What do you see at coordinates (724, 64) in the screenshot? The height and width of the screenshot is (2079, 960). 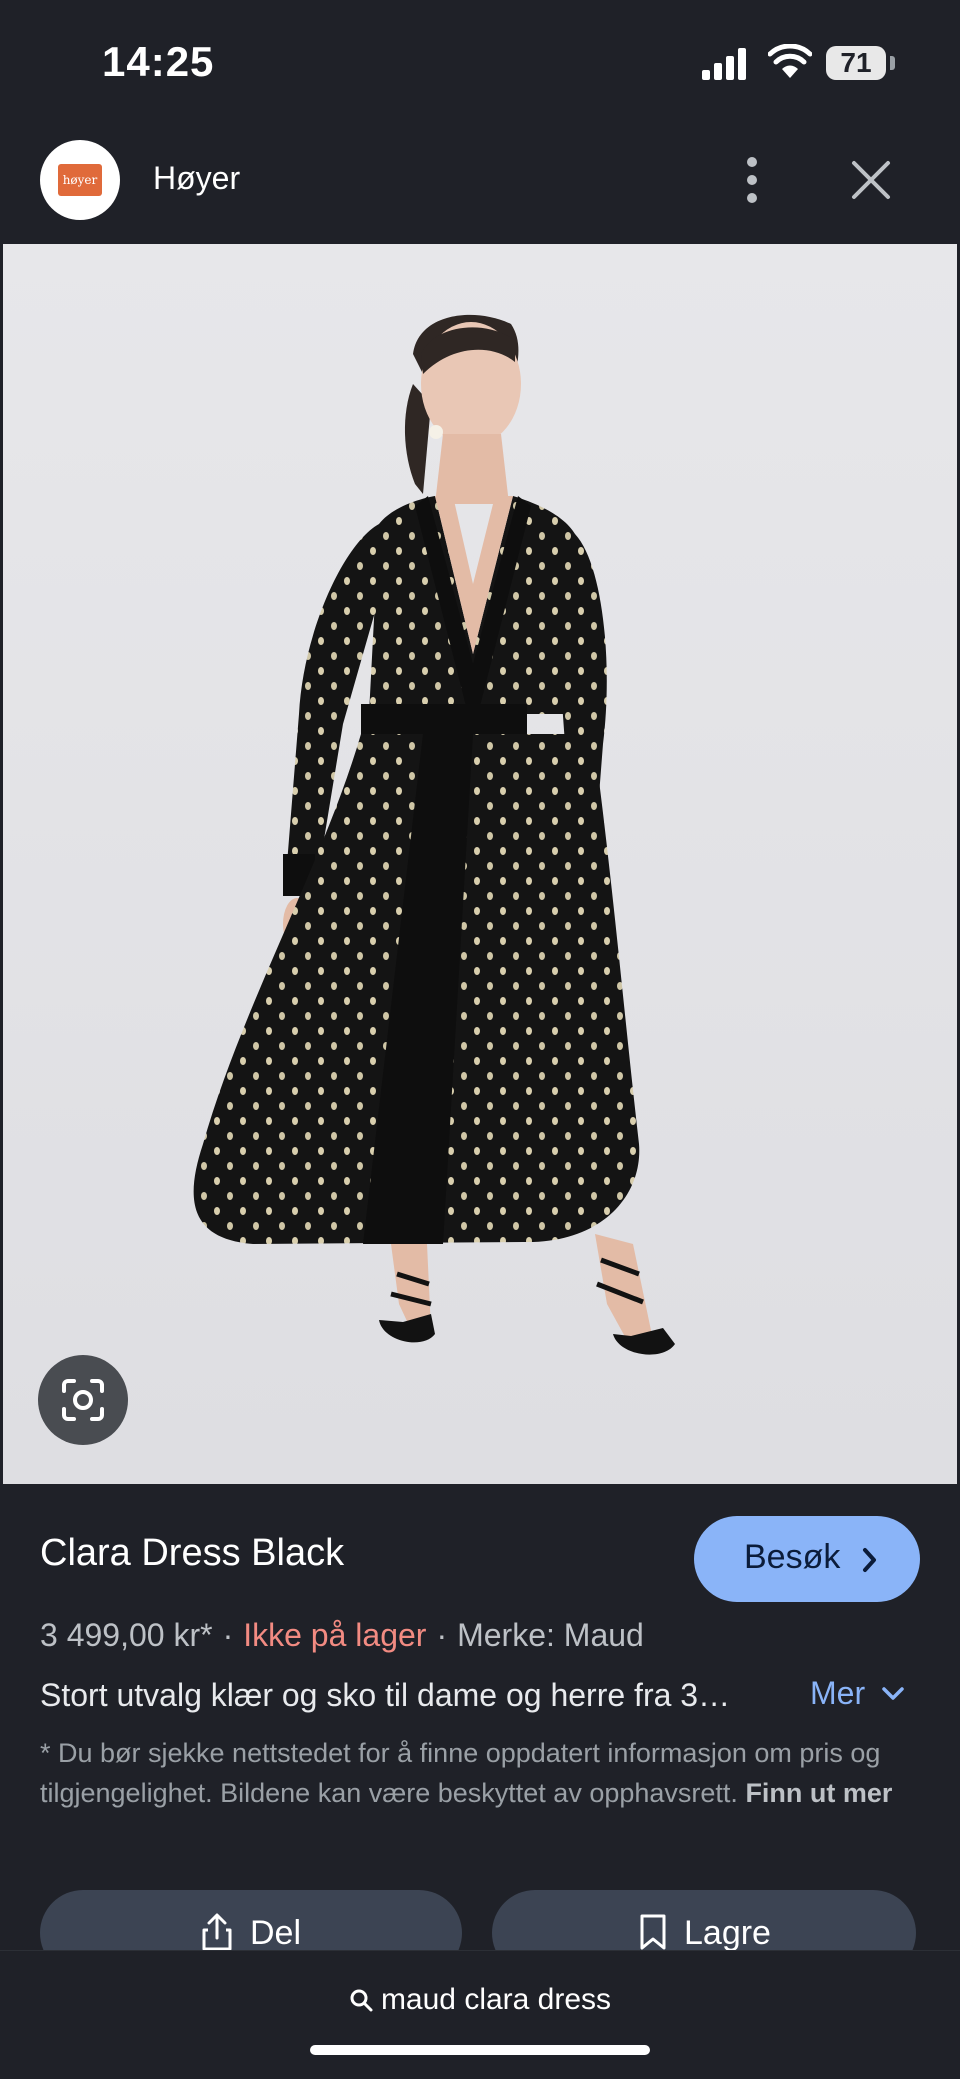 I see `cellular-signal-icon` at bounding box center [724, 64].